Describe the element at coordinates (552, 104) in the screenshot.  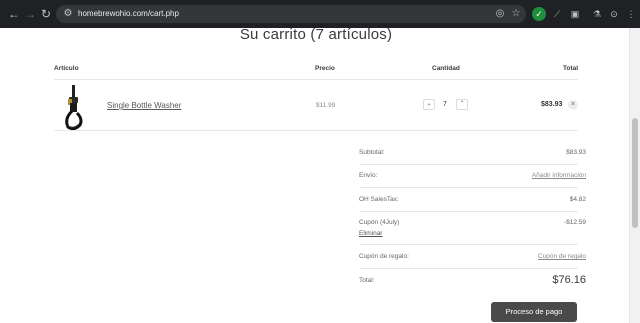
I see `line-total: $83.93` at that location.